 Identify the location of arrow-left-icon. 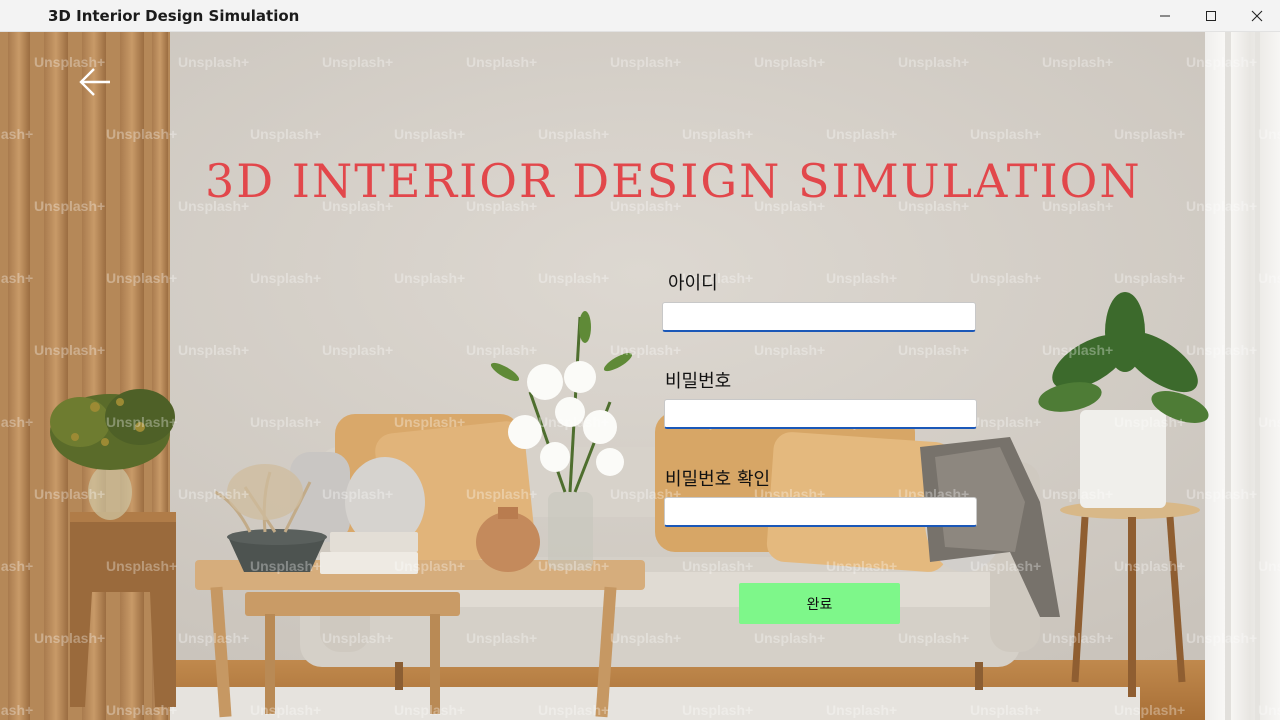
(94, 82).